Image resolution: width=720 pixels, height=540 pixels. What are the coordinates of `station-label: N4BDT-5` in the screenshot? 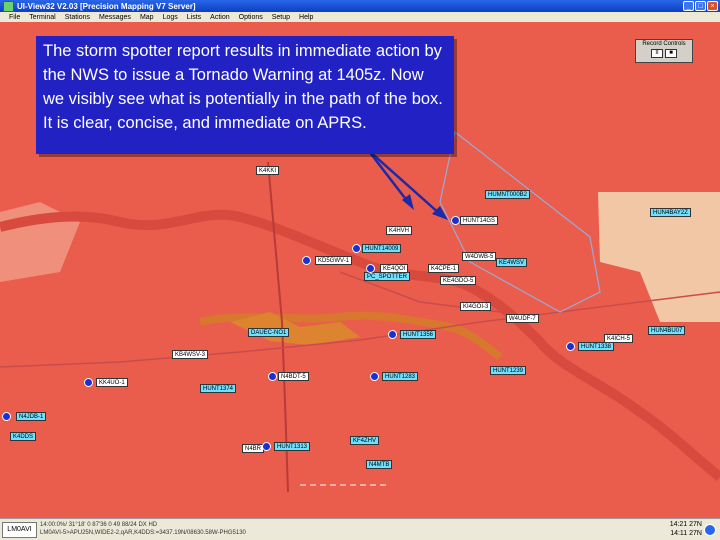 It's located at (293, 376).